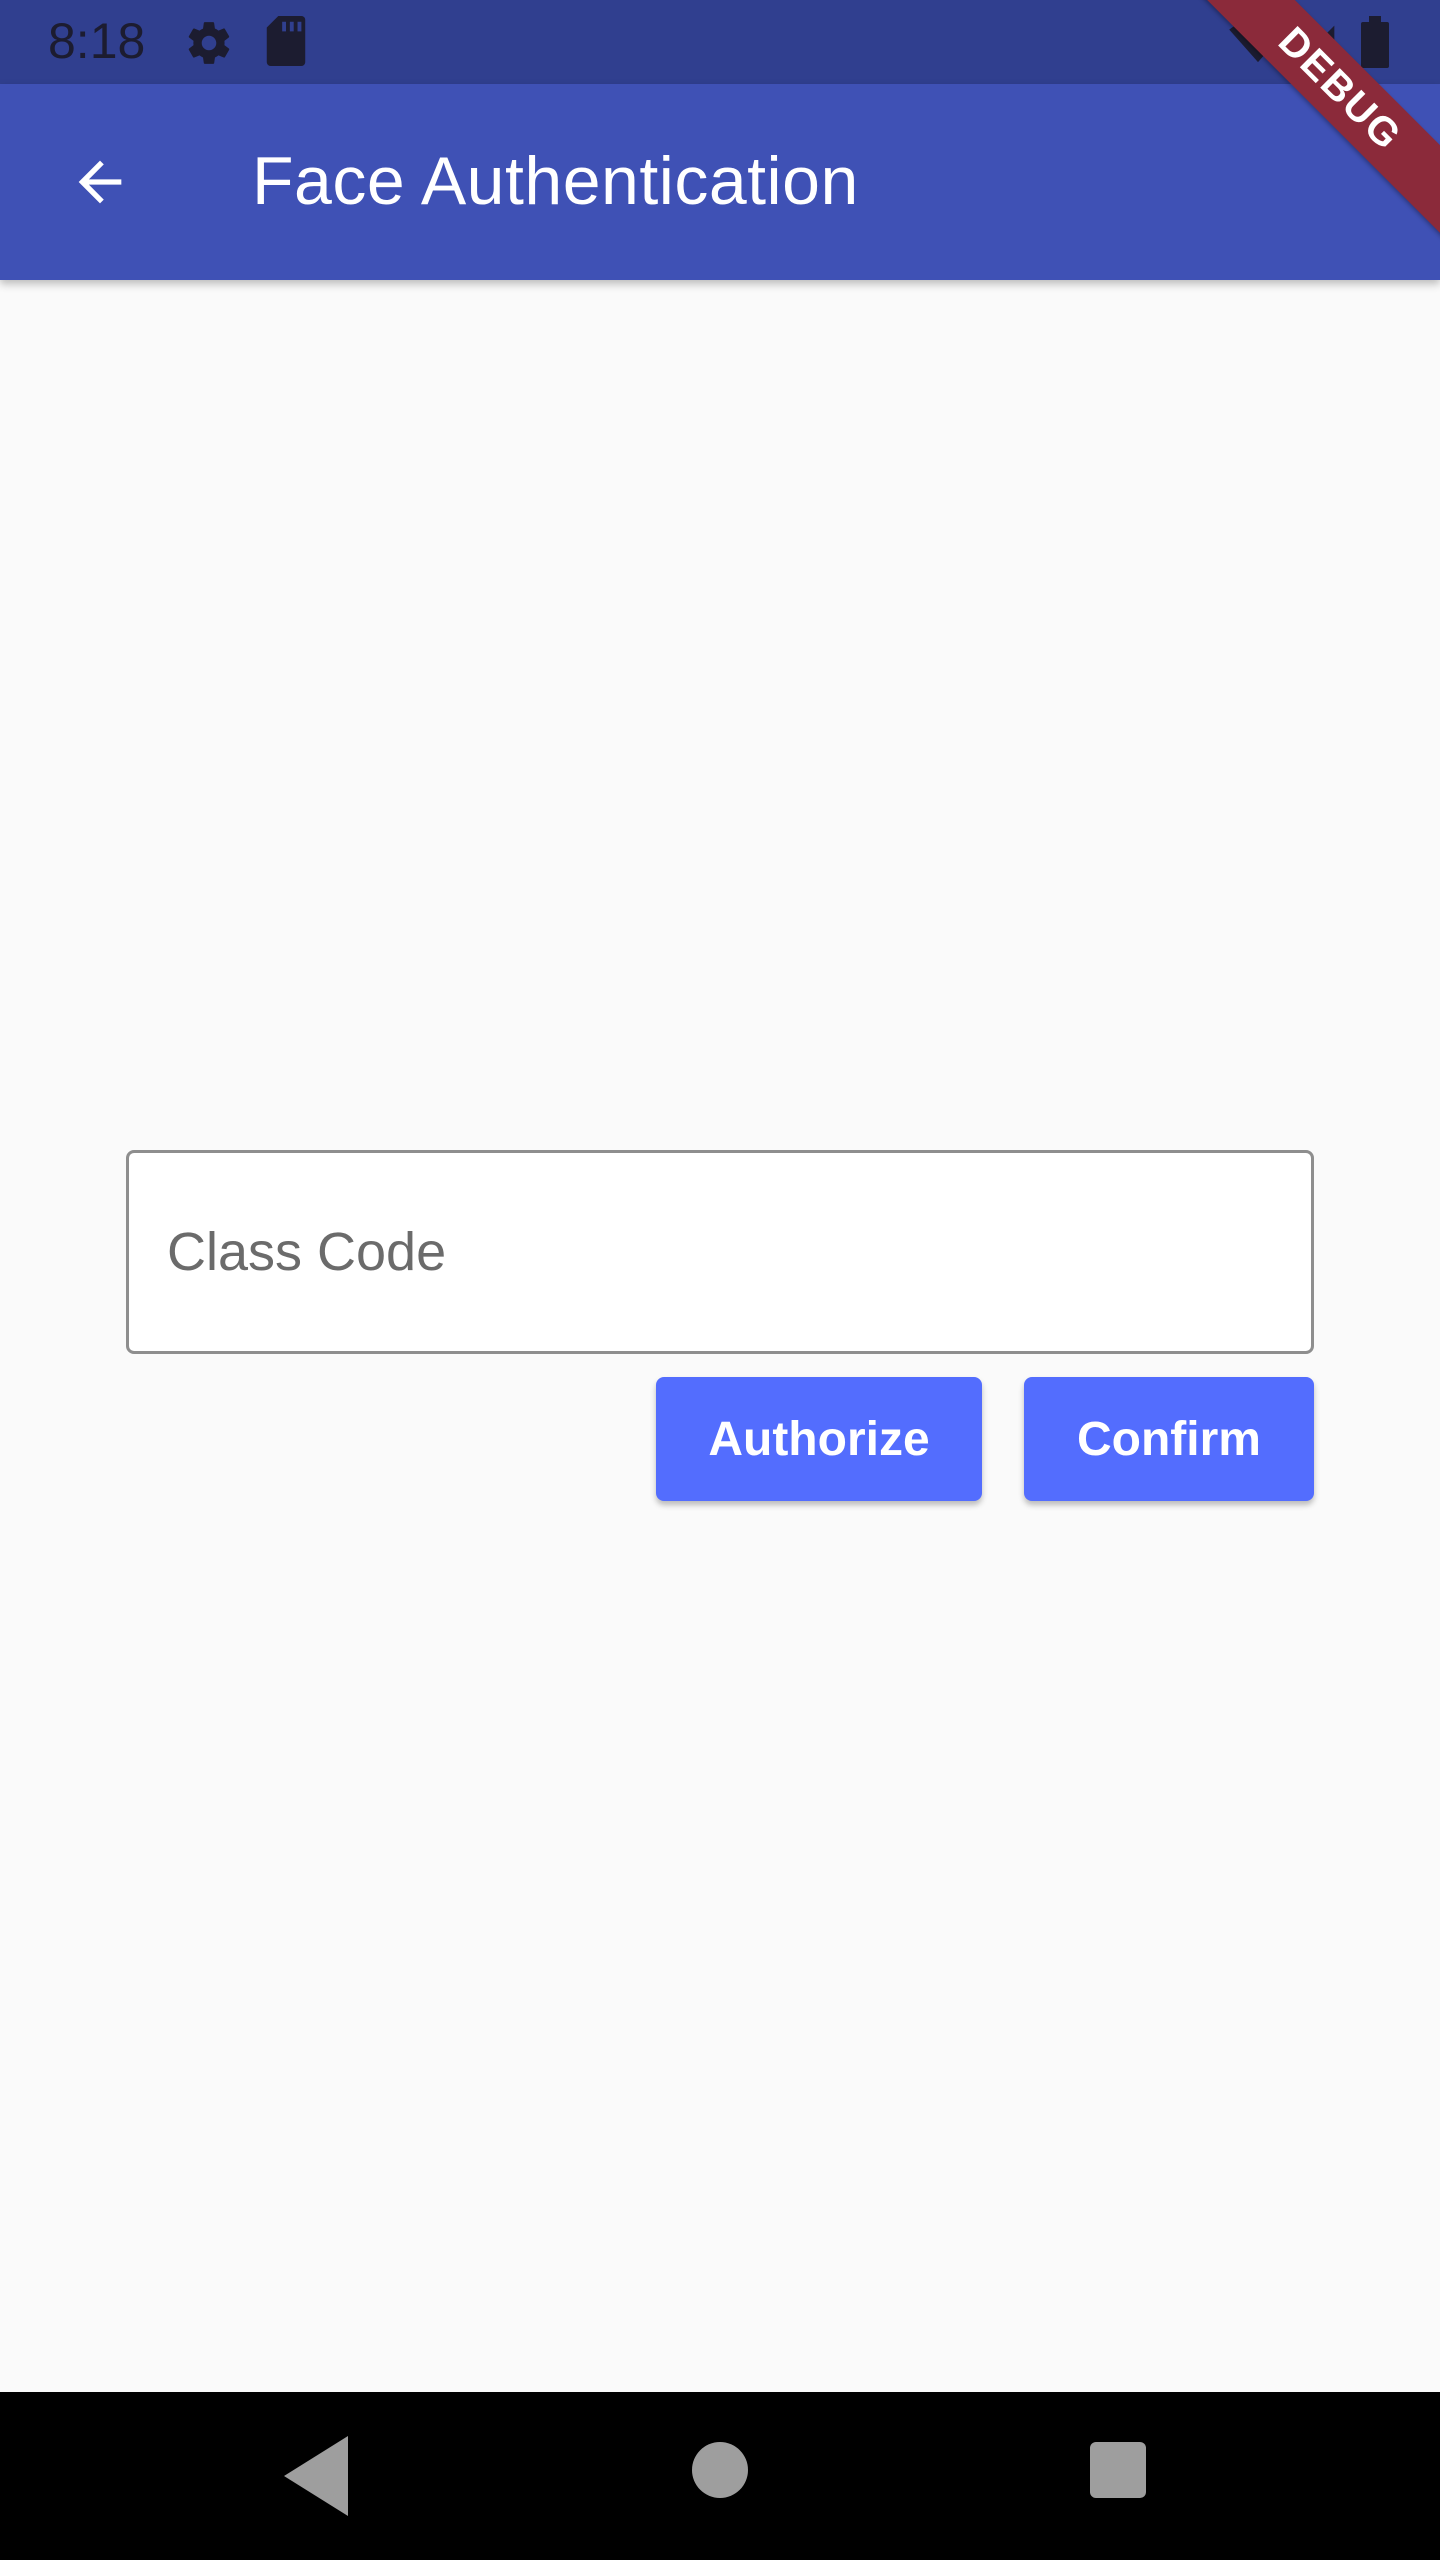  Describe the element at coordinates (1118, 2470) in the screenshot. I see `nav-recents-icon` at that location.